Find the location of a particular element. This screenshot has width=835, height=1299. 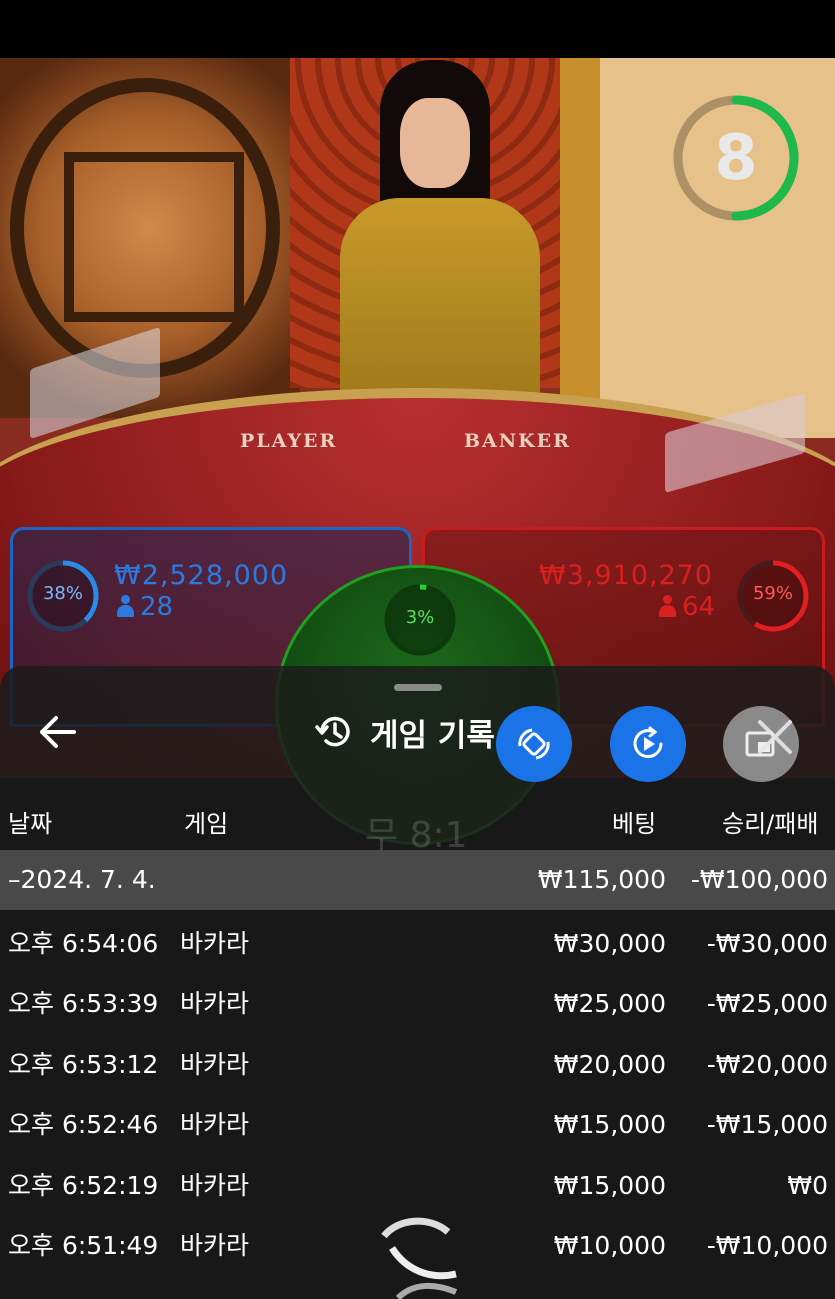

banker-bet-amount: ₩3,910,270 is located at coordinates (626, 575).